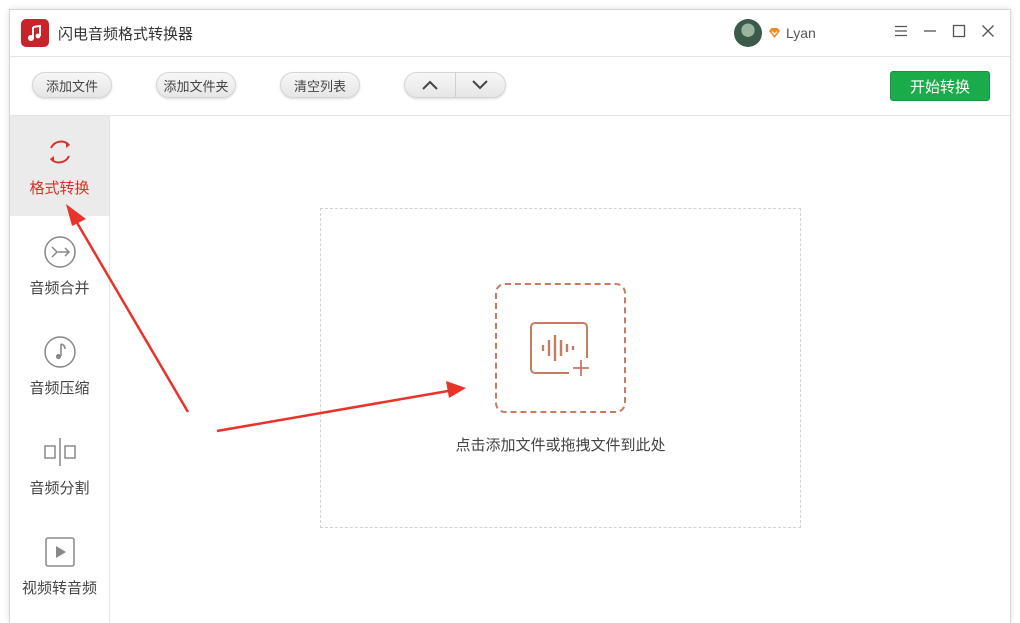 The width and height of the screenshot is (1020, 623). What do you see at coordinates (59, 187) in the screenshot?
I see `sidebar-item-label: 格式转换` at bounding box center [59, 187].